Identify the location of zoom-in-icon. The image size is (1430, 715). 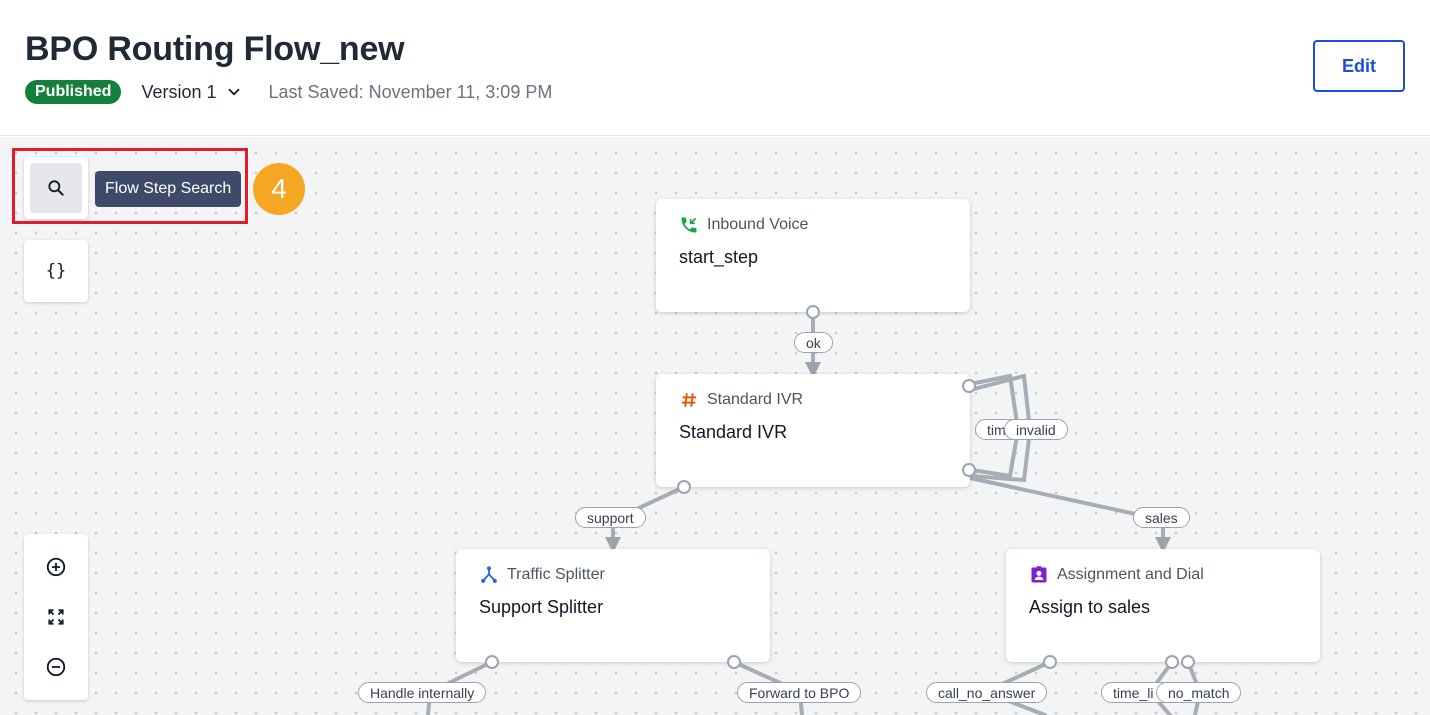
(56, 567).